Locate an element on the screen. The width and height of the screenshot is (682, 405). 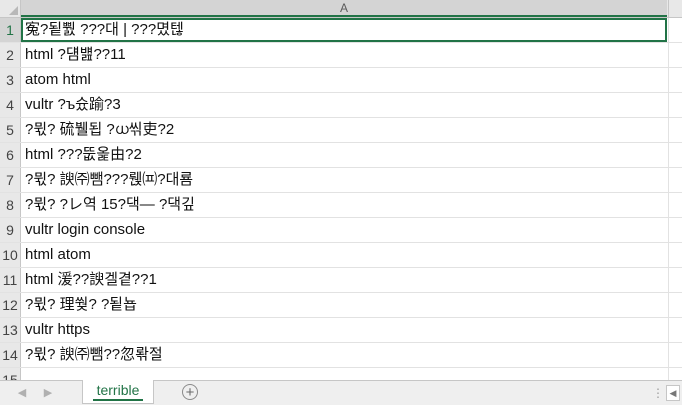
table-row: 10 html atom is located at coordinates (341, 255).